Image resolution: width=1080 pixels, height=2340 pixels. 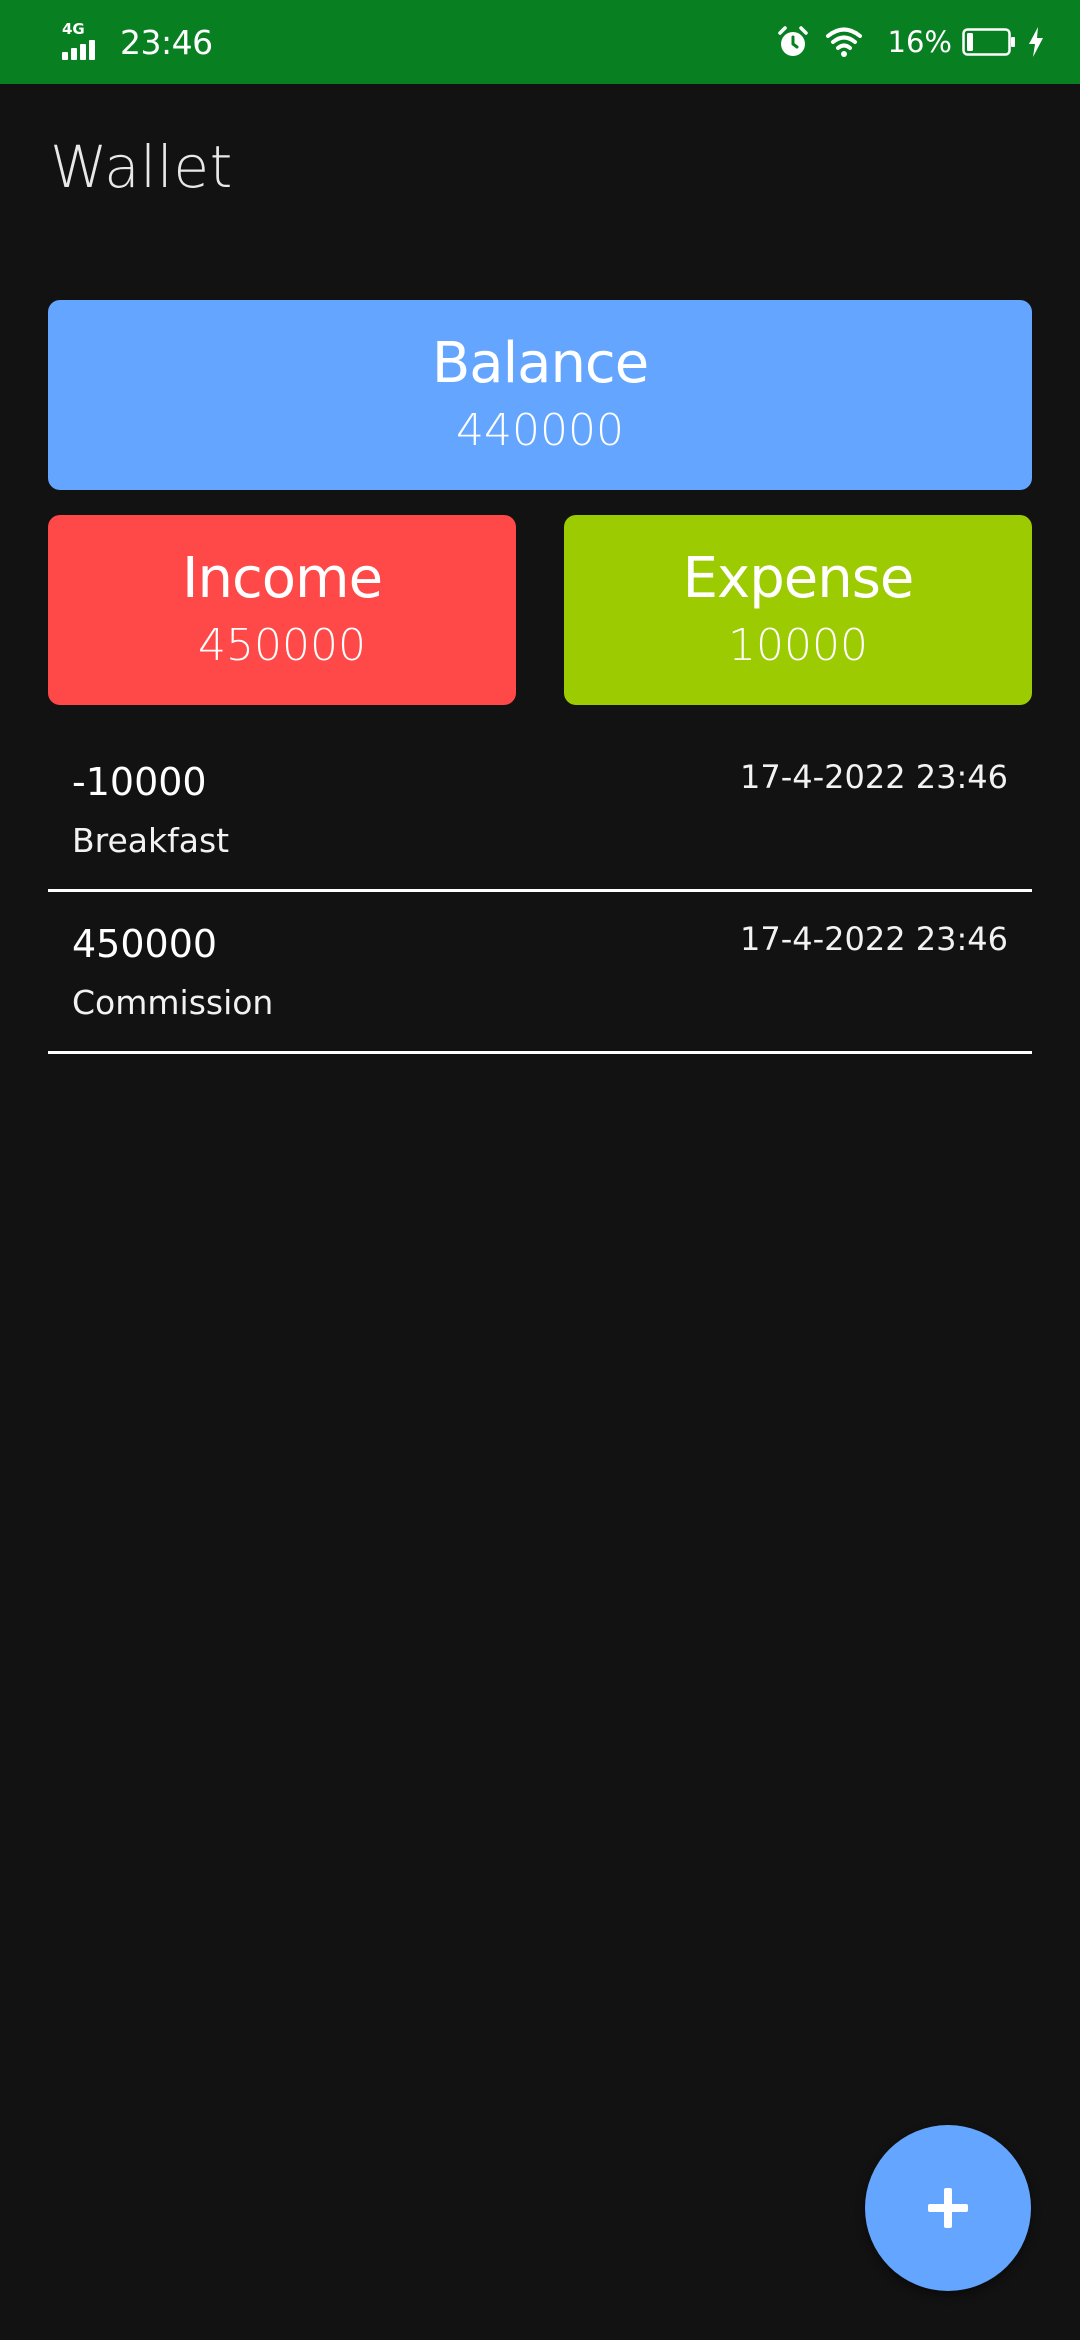 What do you see at coordinates (173, 1002) in the screenshot?
I see `transaction-description: Commission` at bounding box center [173, 1002].